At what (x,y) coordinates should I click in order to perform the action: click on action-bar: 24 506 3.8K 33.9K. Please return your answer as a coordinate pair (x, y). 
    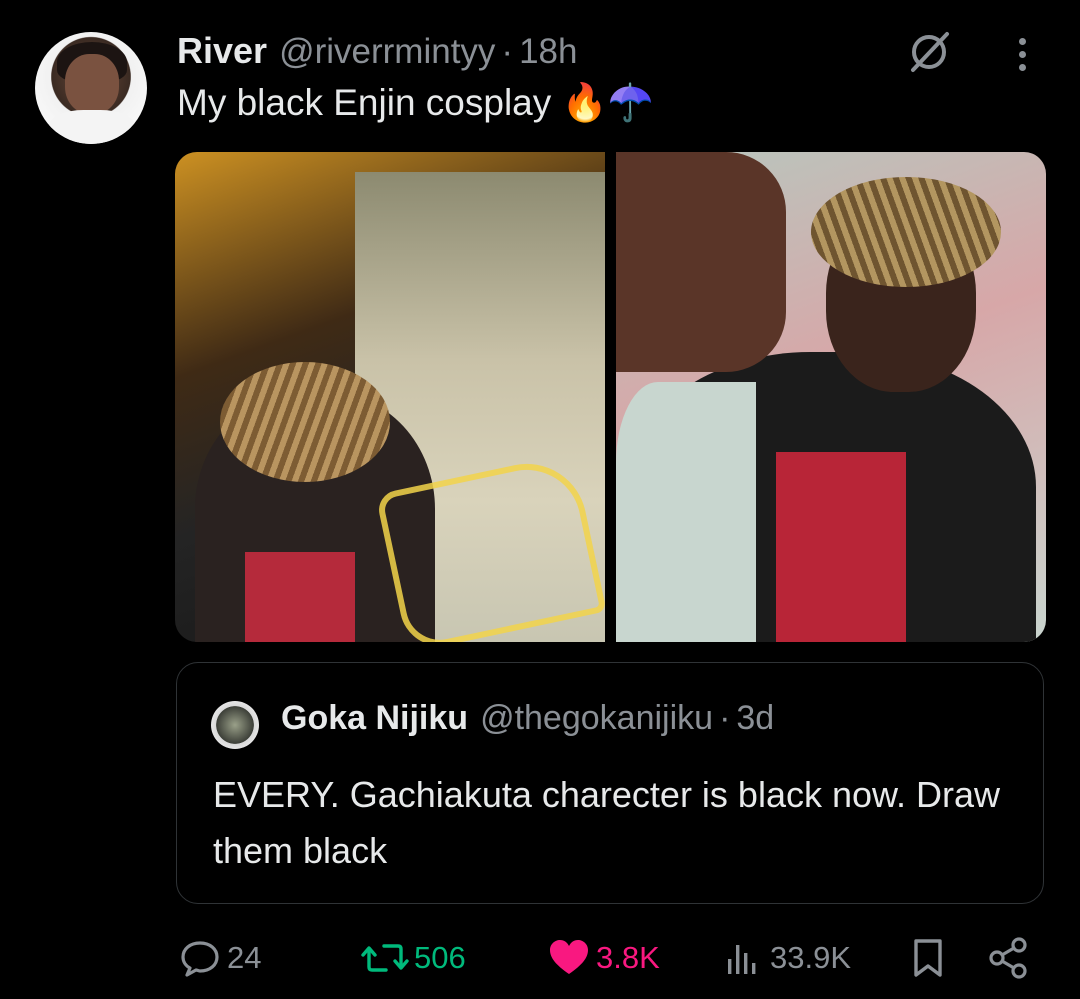
    Looking at the image, I should click on (540, 958).